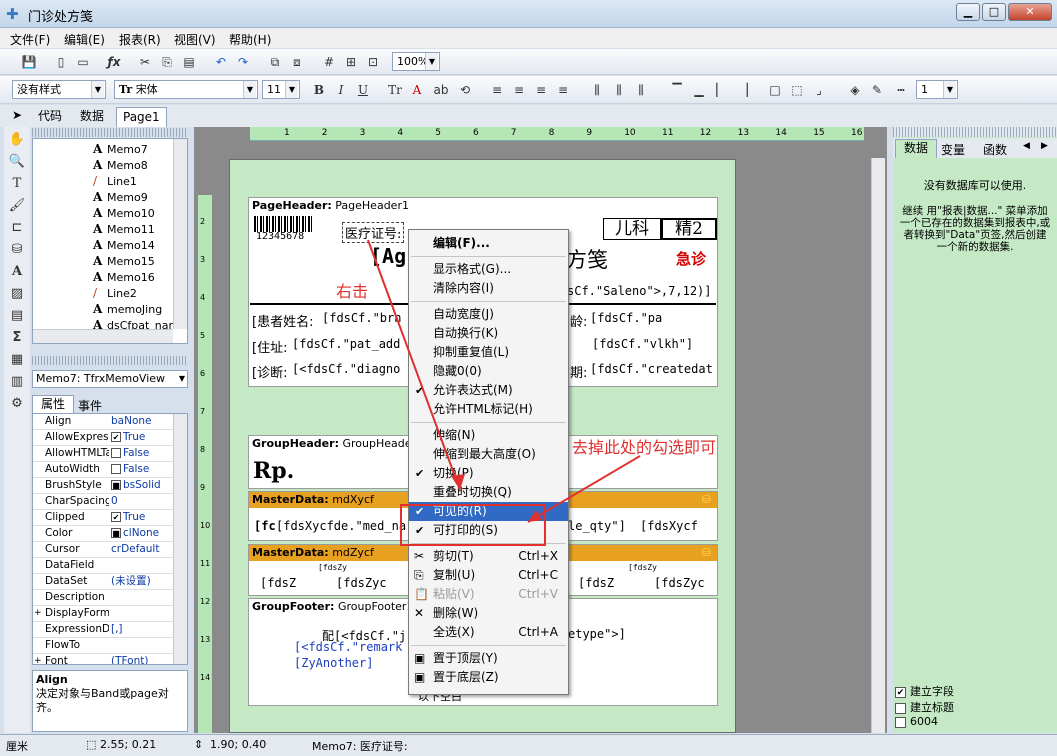  I want to click on position-status: 2.55; 0.21, so click(128, 744).